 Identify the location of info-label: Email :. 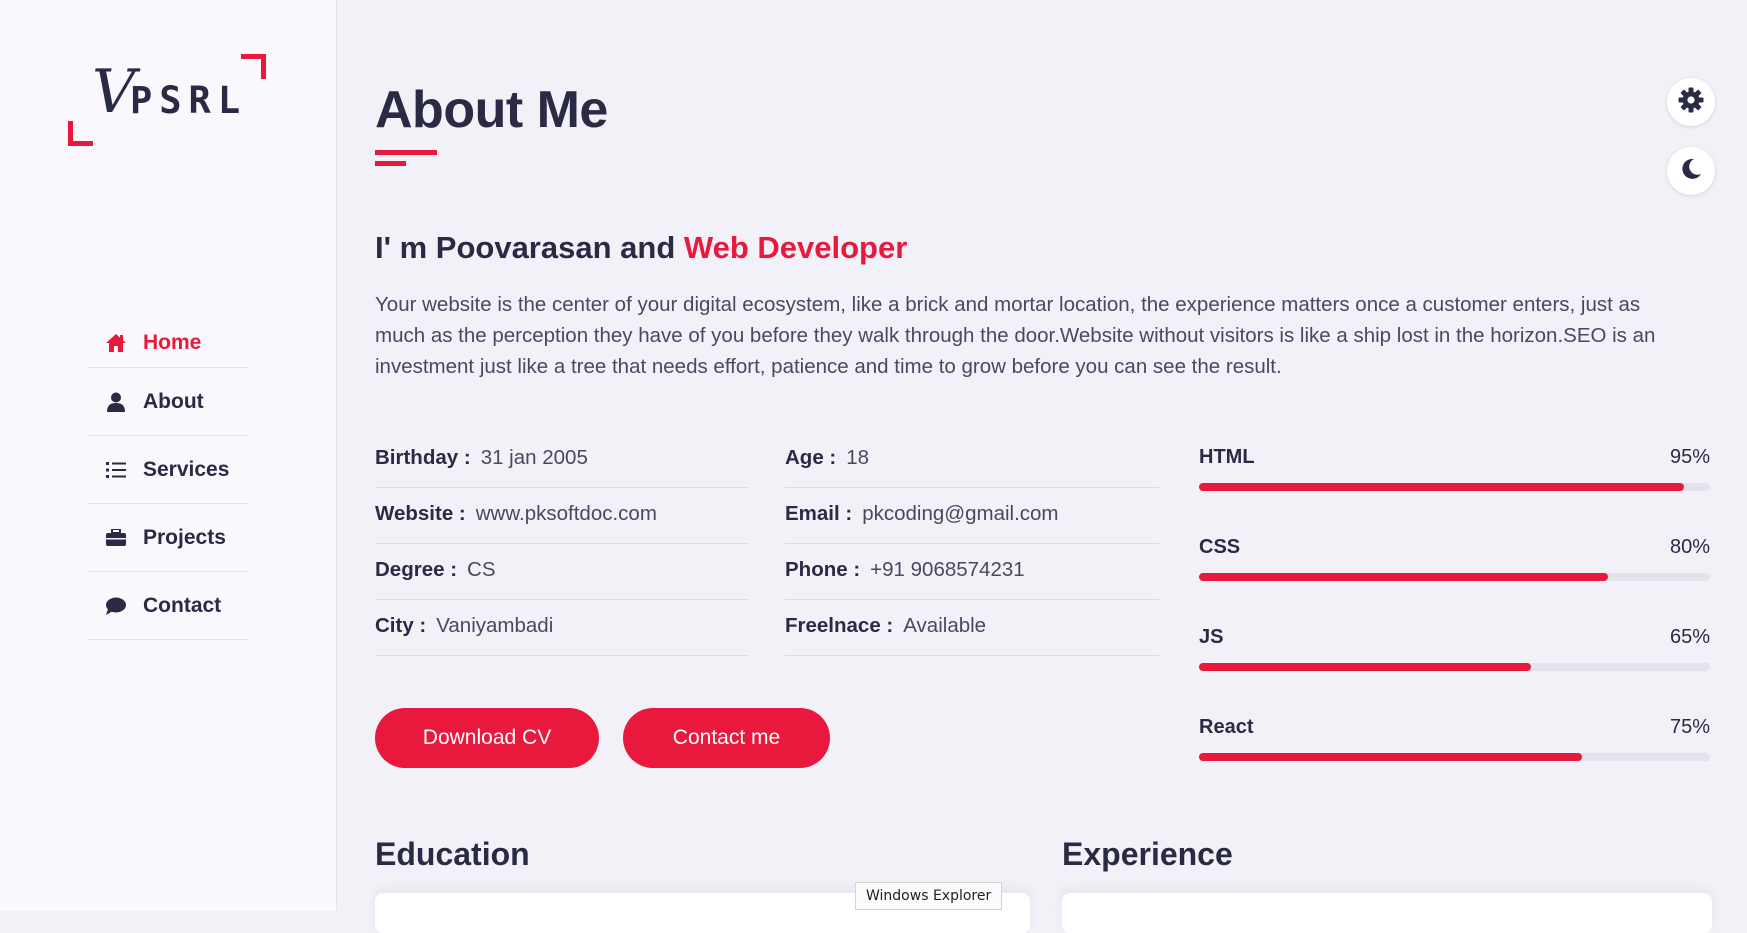
(819, 513).